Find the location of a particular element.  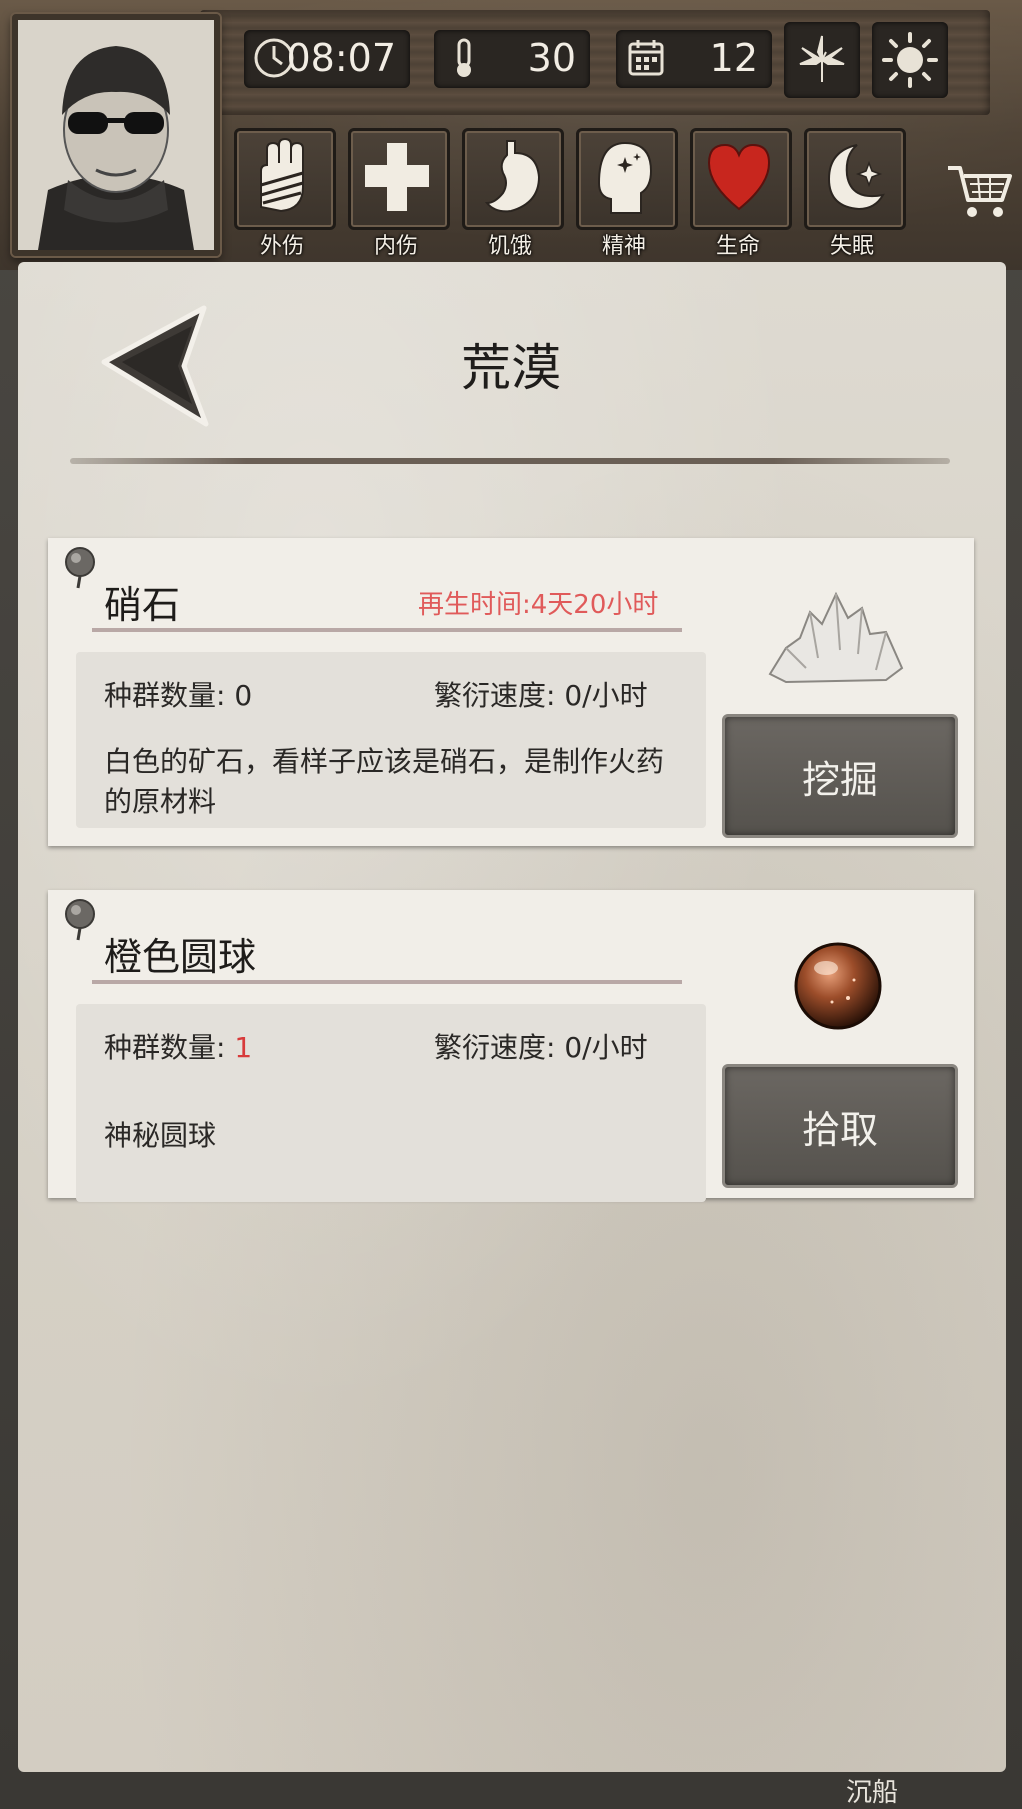

resource-info: 种群数量: 1 繁衍速度: 0/小时 神秘圆球 is located at coordinates (391, 1103).